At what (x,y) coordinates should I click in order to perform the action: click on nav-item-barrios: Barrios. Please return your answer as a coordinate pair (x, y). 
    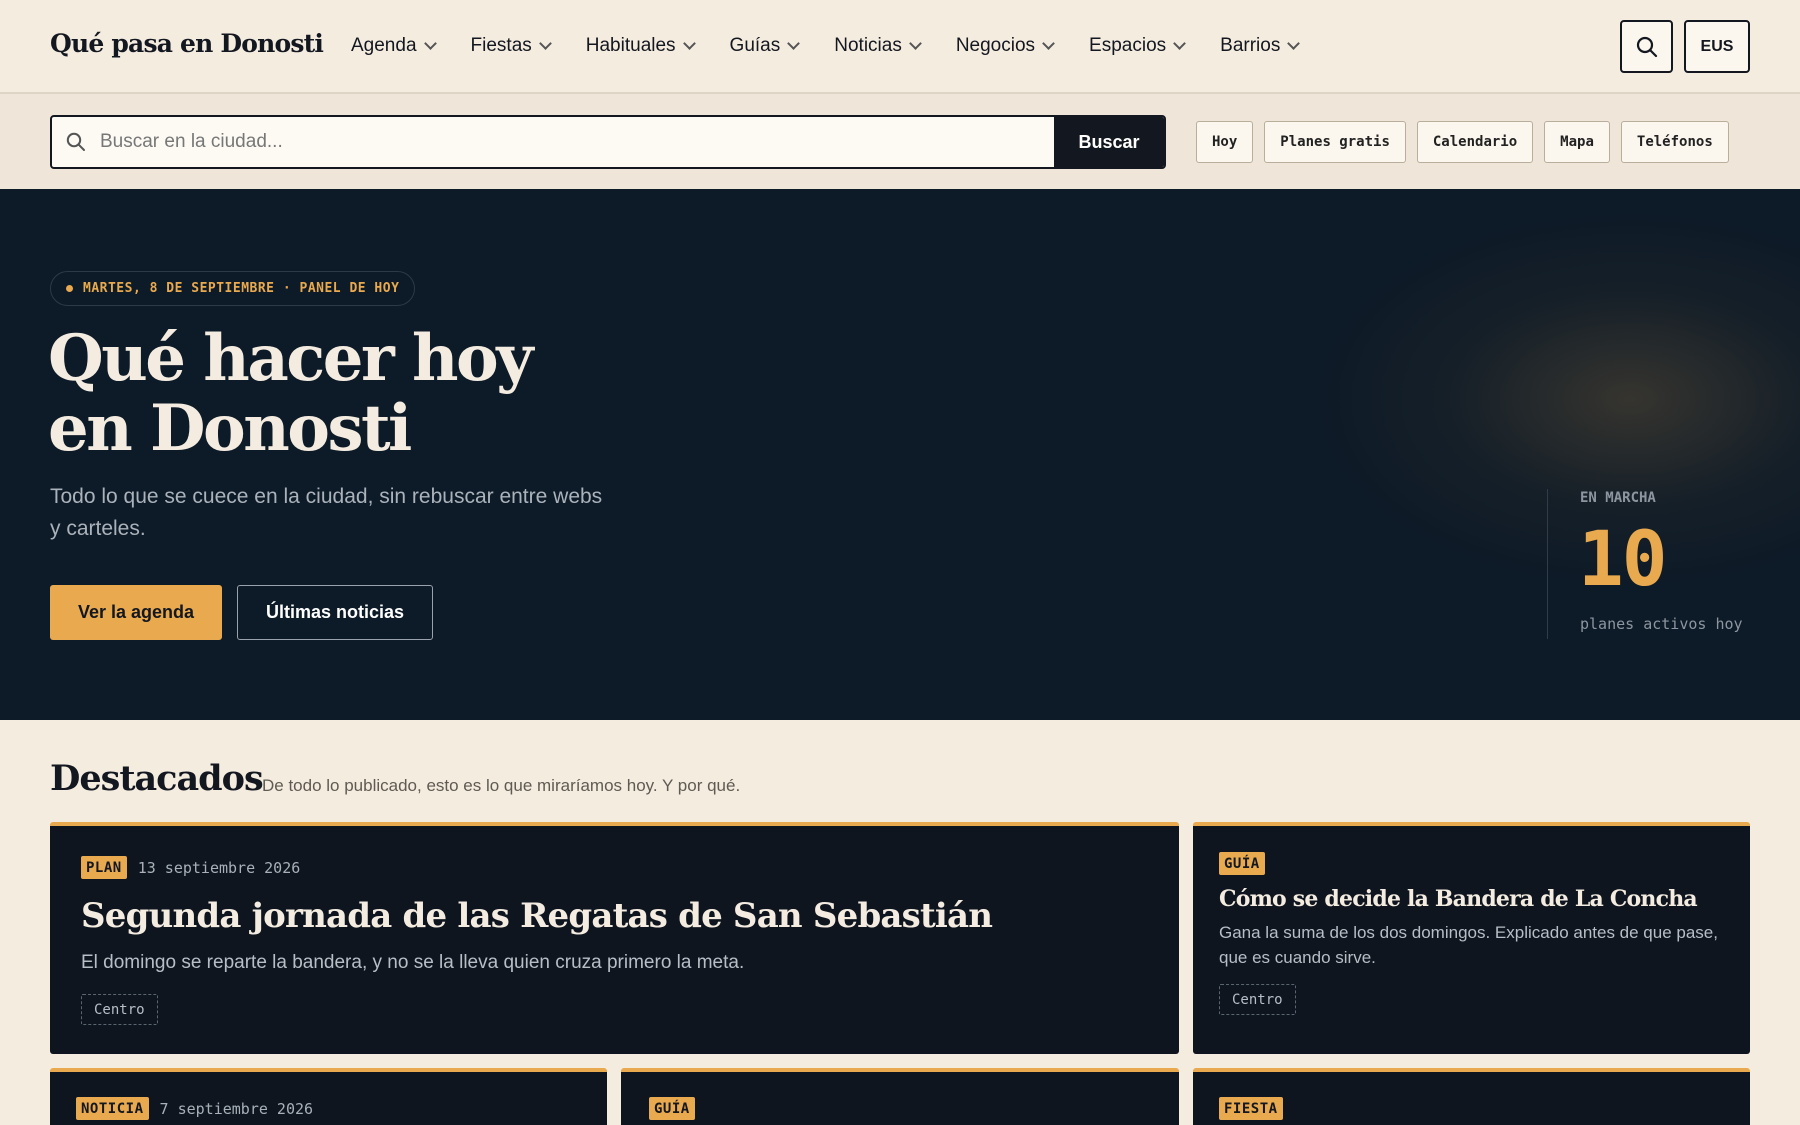
    Looking at the image, I should click on (1260, 46).